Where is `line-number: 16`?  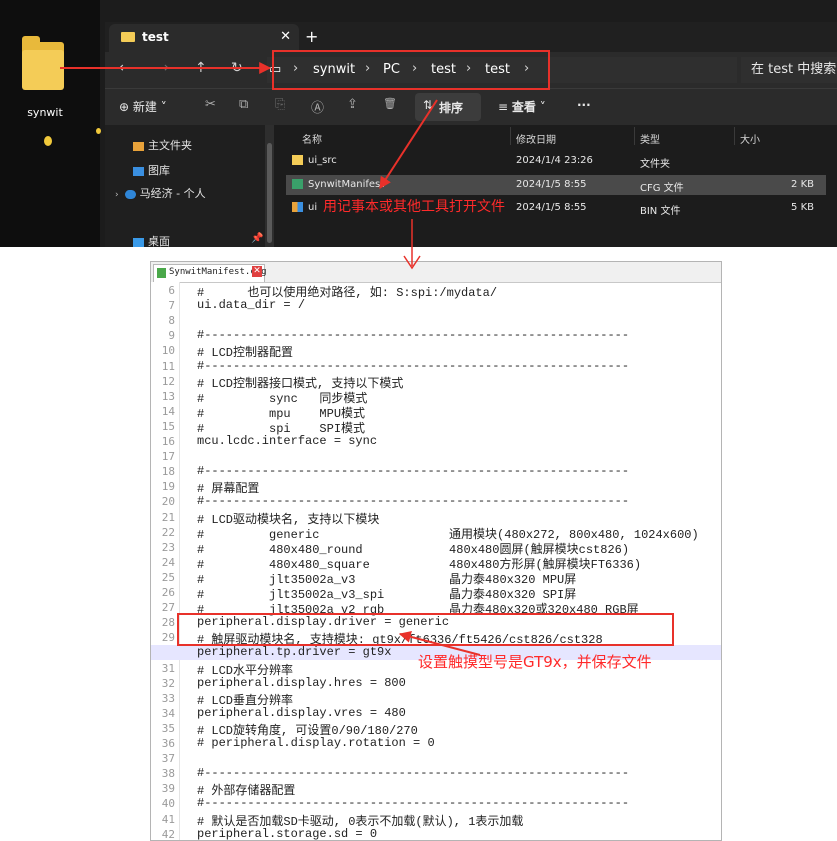 line-number: 16 is located at coordinates (168, 441).